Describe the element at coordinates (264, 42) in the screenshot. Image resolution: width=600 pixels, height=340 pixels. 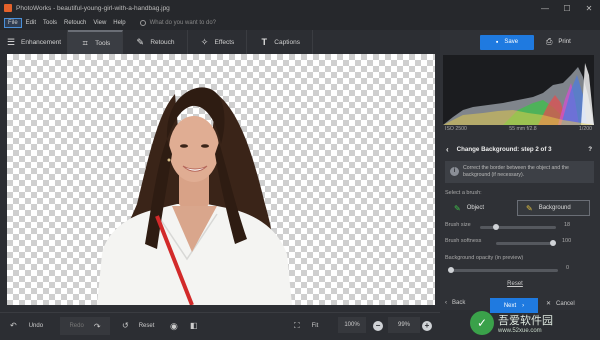
I see `text-icon: T` at that location.